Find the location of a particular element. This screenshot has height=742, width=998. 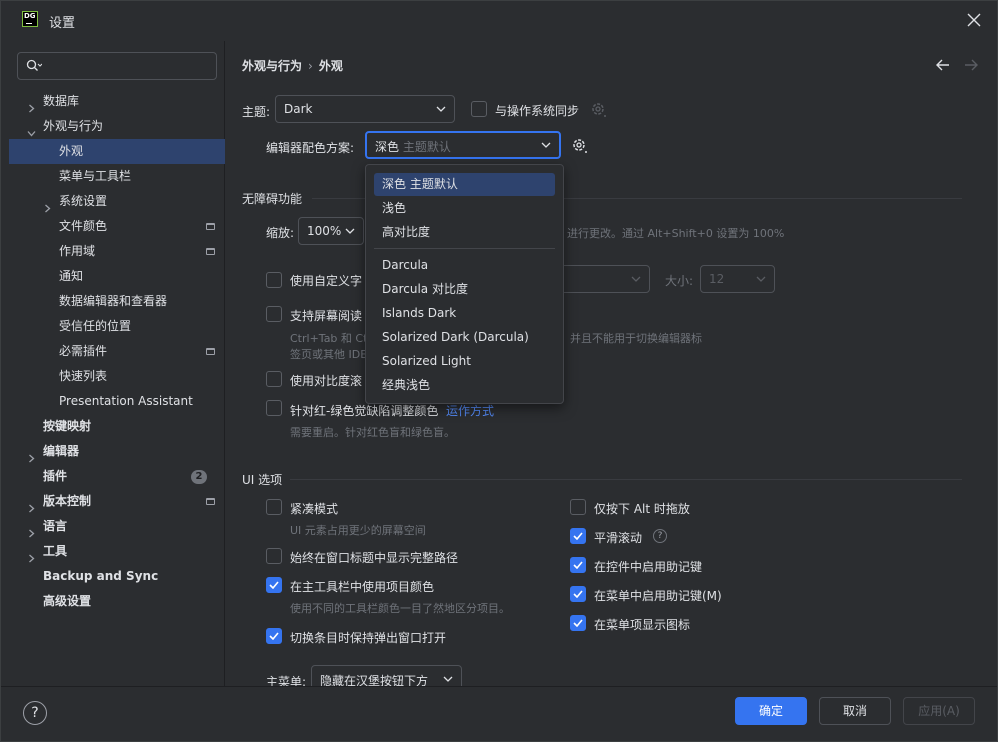

screen-reader-hint: Ctrl+Tab 和 Ct is located at coordinates (329, 338).